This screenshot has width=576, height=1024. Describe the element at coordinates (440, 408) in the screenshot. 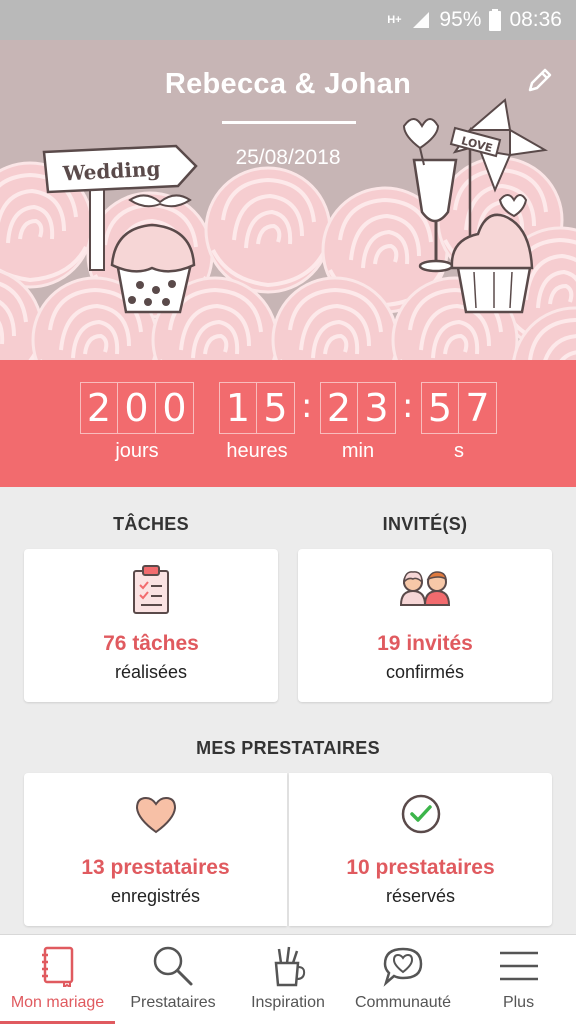

I see `seconds-digit: 5` at that location.